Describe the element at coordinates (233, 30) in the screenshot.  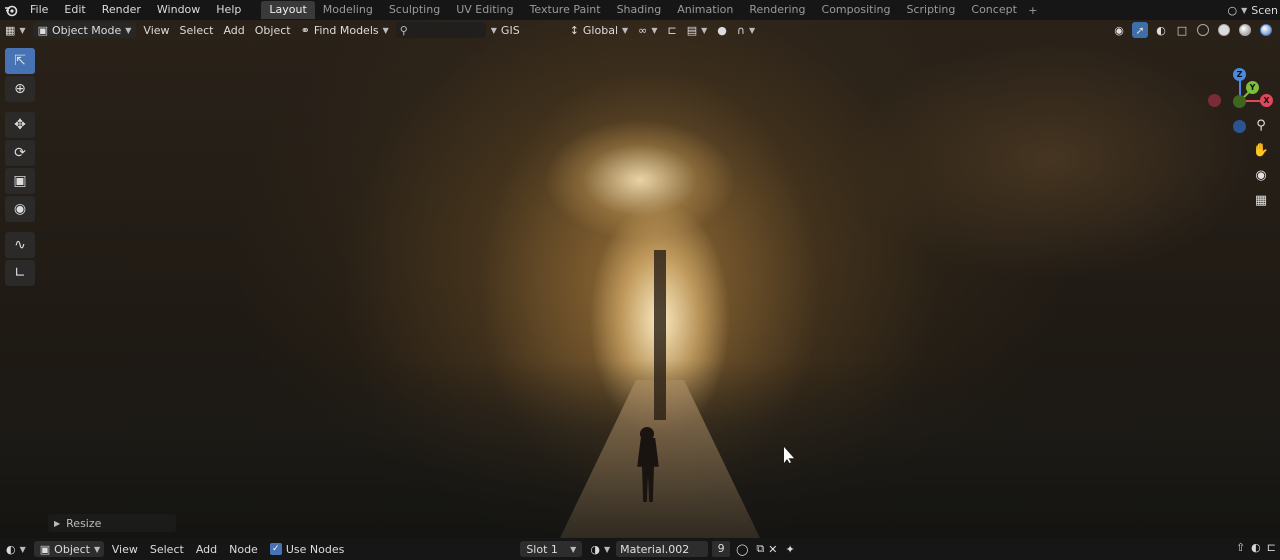
I see `menu-add: Add` at that location.